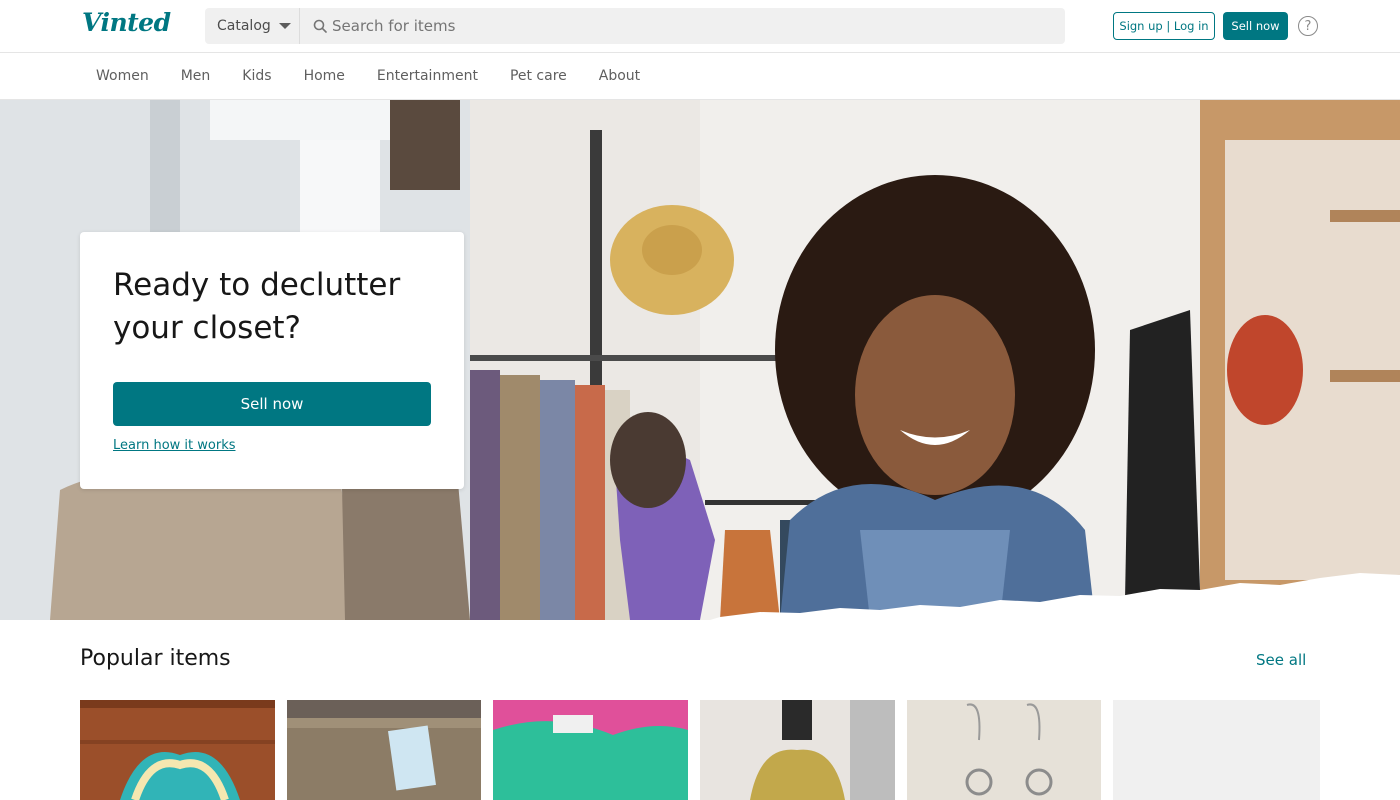 This screenshot has width=1400, height=800. I want to click on search-input, so click(692, 26).